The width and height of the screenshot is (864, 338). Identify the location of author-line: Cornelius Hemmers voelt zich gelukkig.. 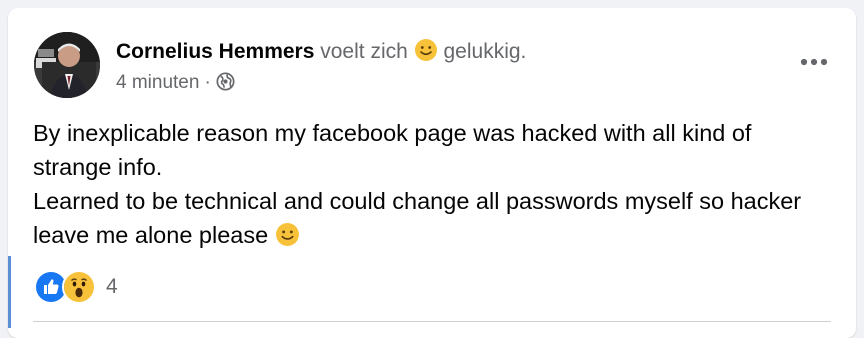
(321, 53).